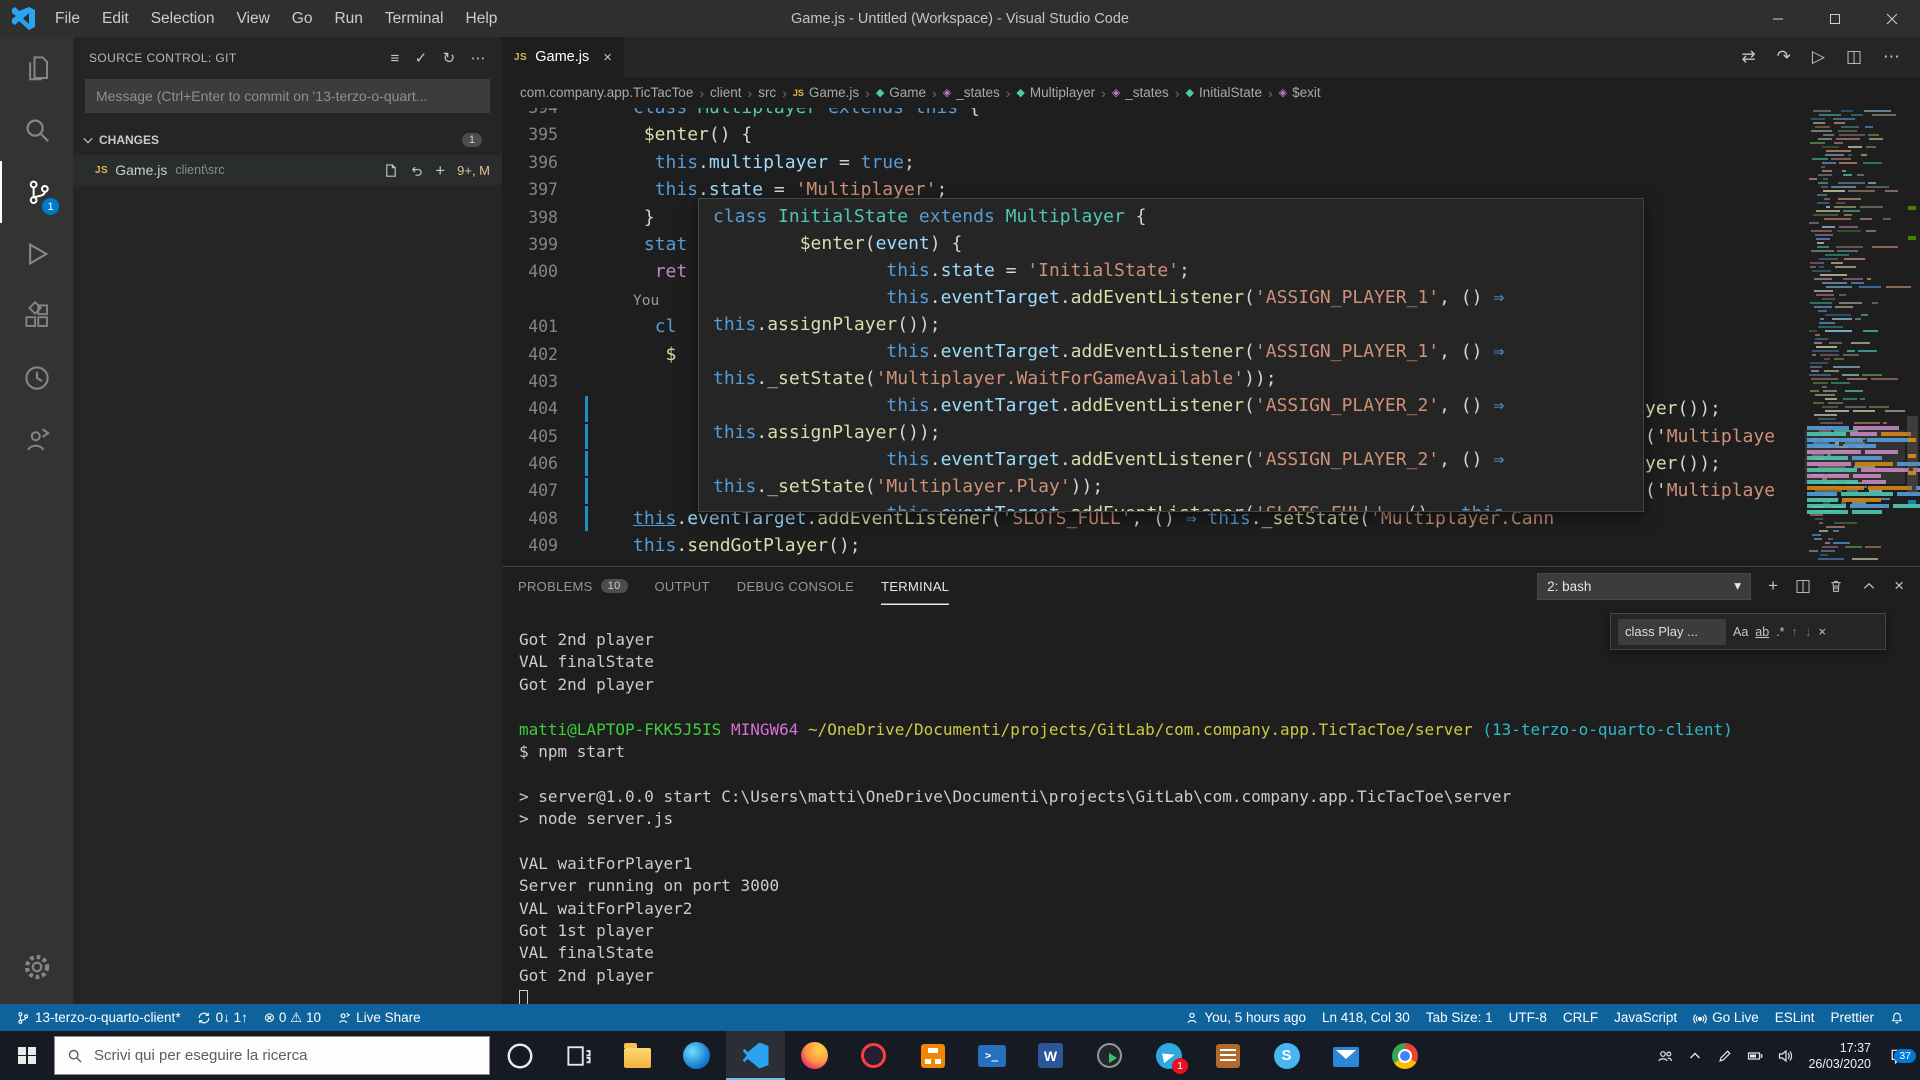  What do you see at coordinates (36, 254) in the screenshot?
I see `activity-run-debug` at bounding box center [36, 254].